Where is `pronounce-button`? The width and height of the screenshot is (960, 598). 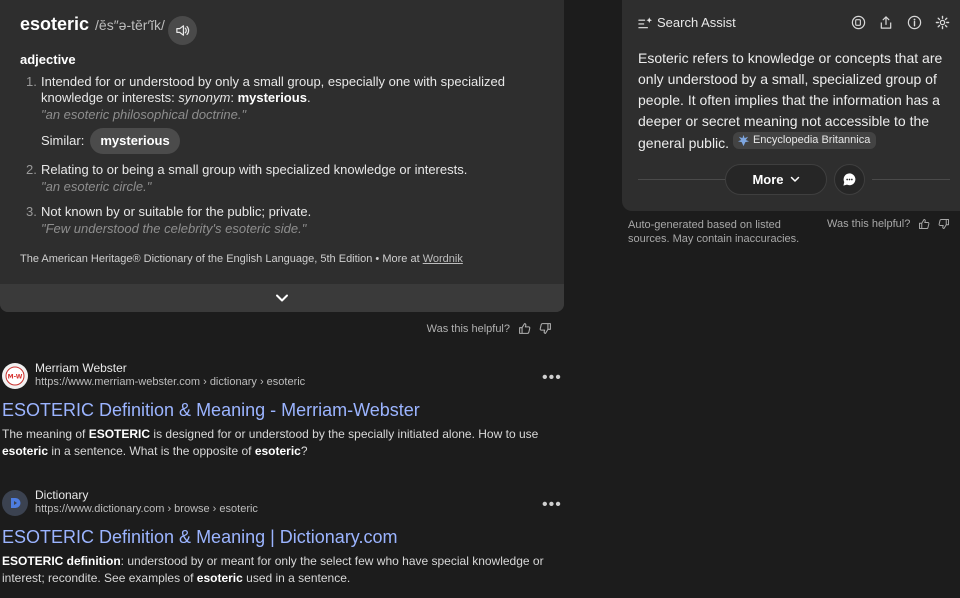
pronounce-button is located at coordinates (182, 30).